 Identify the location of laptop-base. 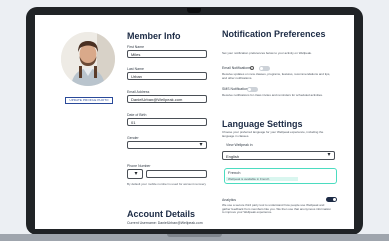
(194, 237).